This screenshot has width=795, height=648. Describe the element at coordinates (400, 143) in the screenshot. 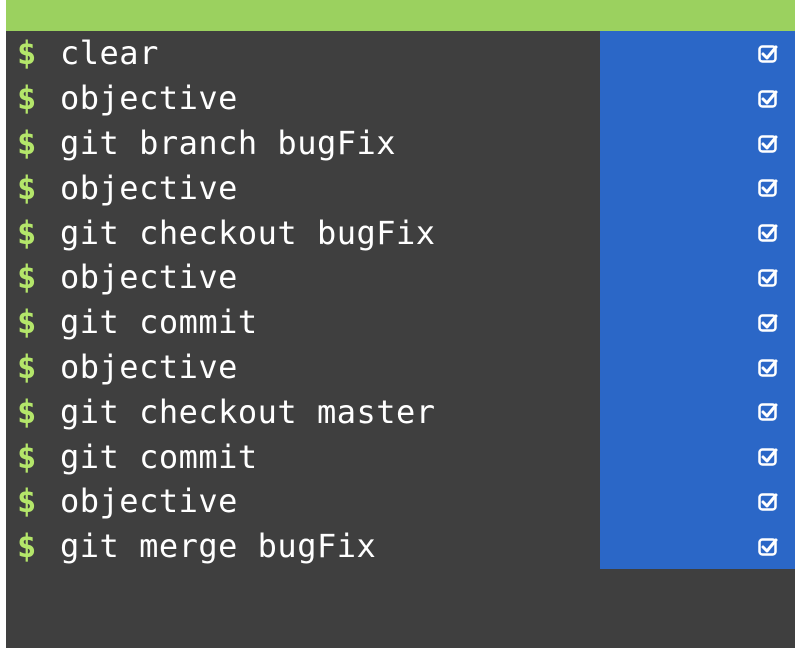

I see `command-line: $ git branch bugFix` at that location.